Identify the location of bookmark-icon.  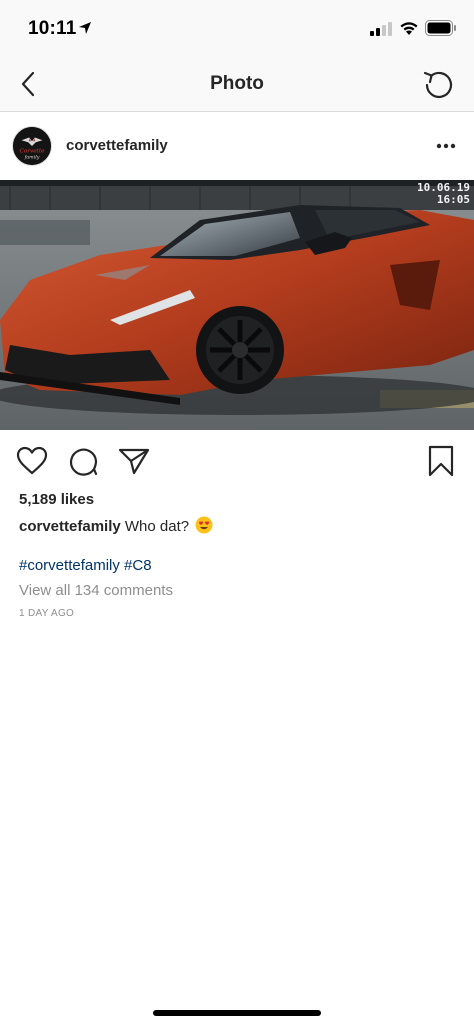
(441, 461).